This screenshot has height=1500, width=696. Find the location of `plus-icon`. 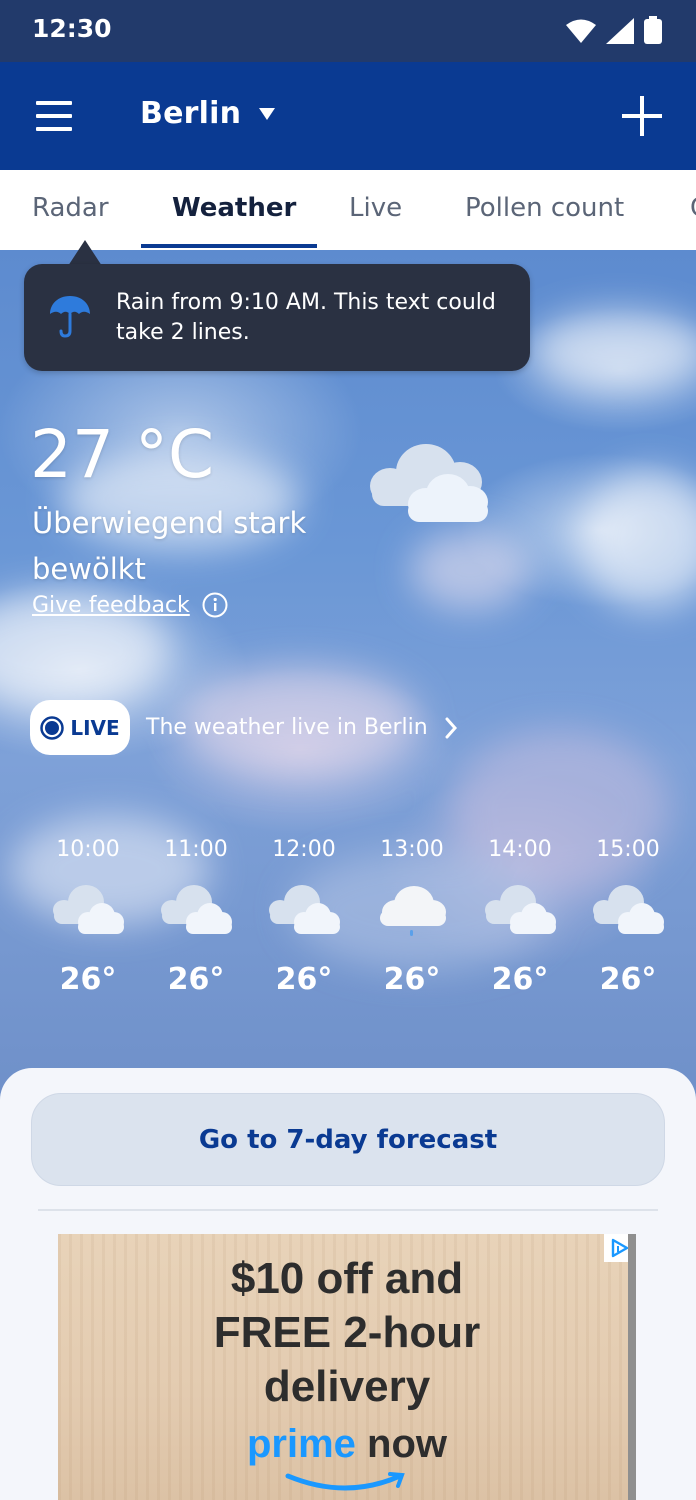

plus-icon is located at coordinates (642, 116).